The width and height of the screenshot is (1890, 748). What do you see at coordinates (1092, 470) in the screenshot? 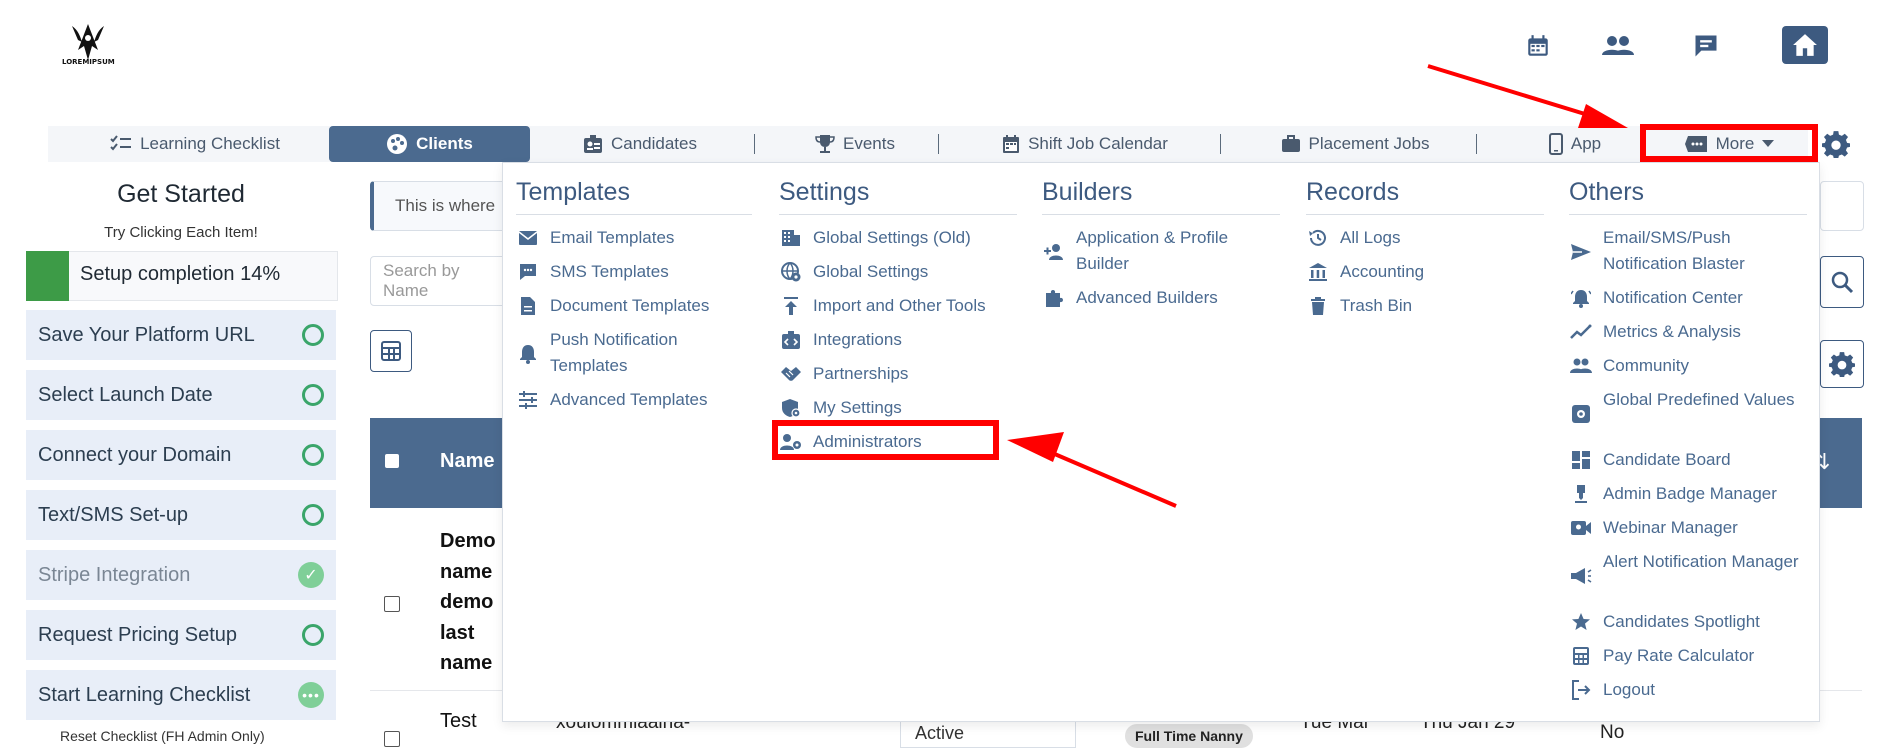
I see `annotation-arrow-to-administrators` at bounding box center [1092, 470].